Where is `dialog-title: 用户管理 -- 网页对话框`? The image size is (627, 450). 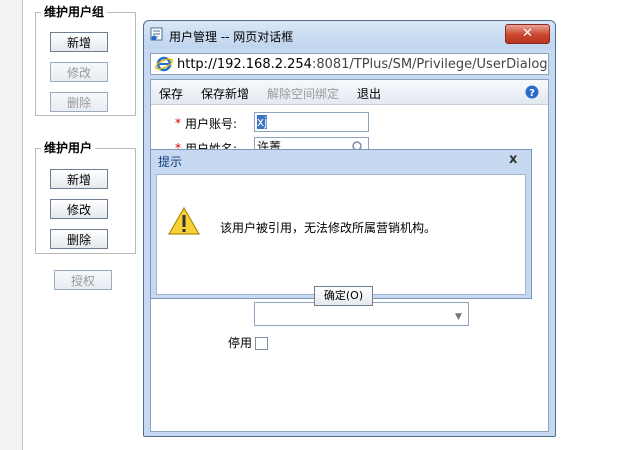 dialog-title: 用户管理 -- 网页对话框 is located at coordinates (231, 37).